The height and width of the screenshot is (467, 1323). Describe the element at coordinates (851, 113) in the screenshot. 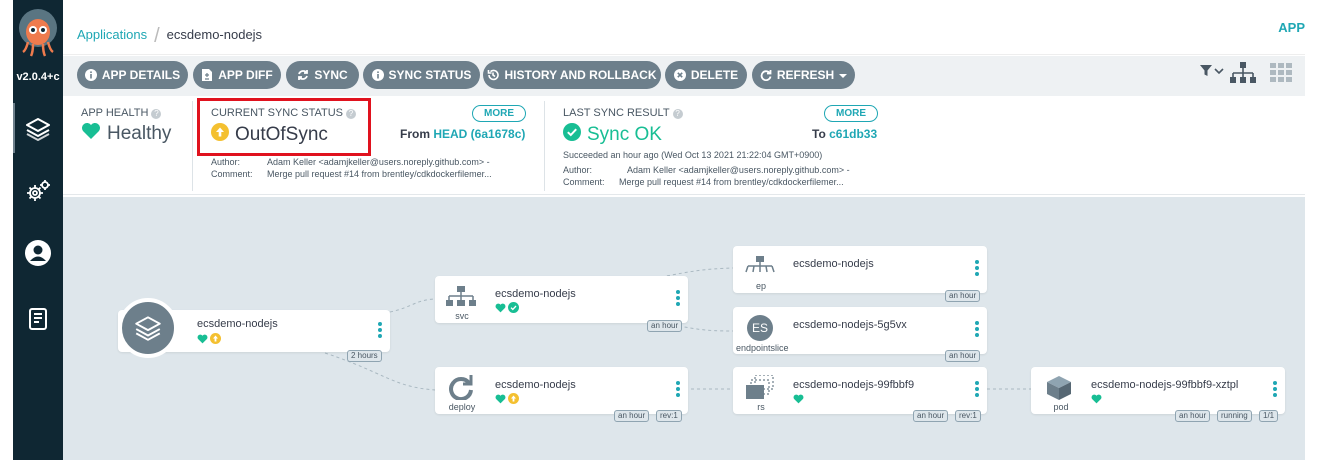

I see `last-sync-more-button: MORE` at that location.